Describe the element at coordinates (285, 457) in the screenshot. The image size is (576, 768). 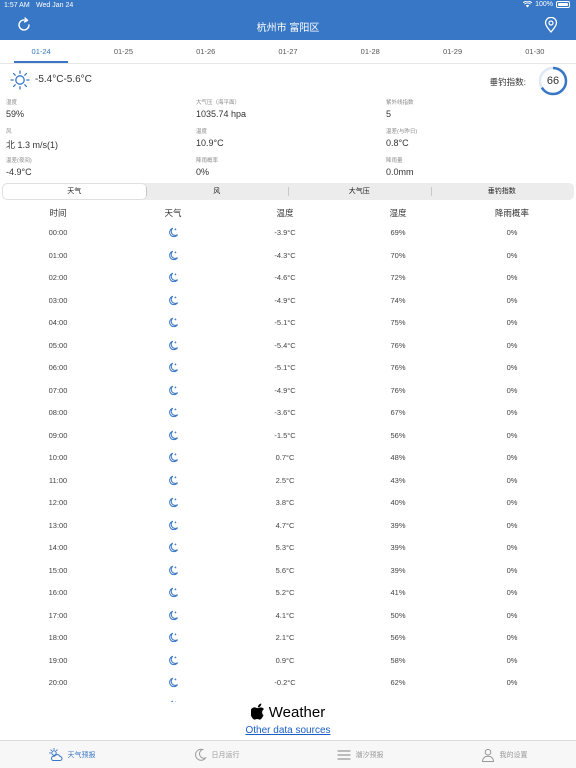
I see `cell-temperature: 0.7°C` at that location.